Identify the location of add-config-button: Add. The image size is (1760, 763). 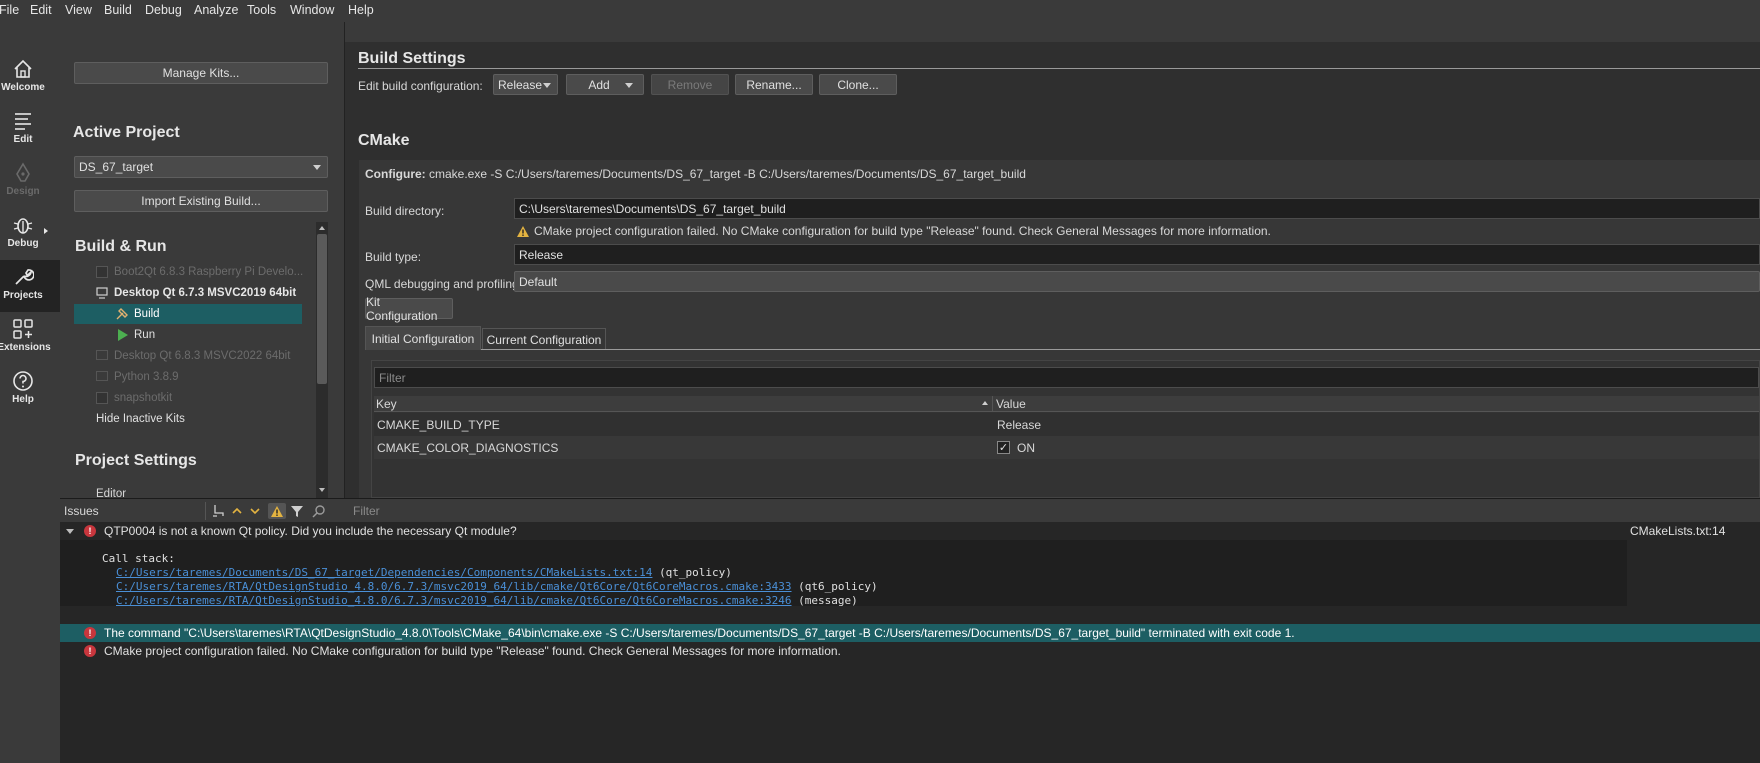
(605, 84).